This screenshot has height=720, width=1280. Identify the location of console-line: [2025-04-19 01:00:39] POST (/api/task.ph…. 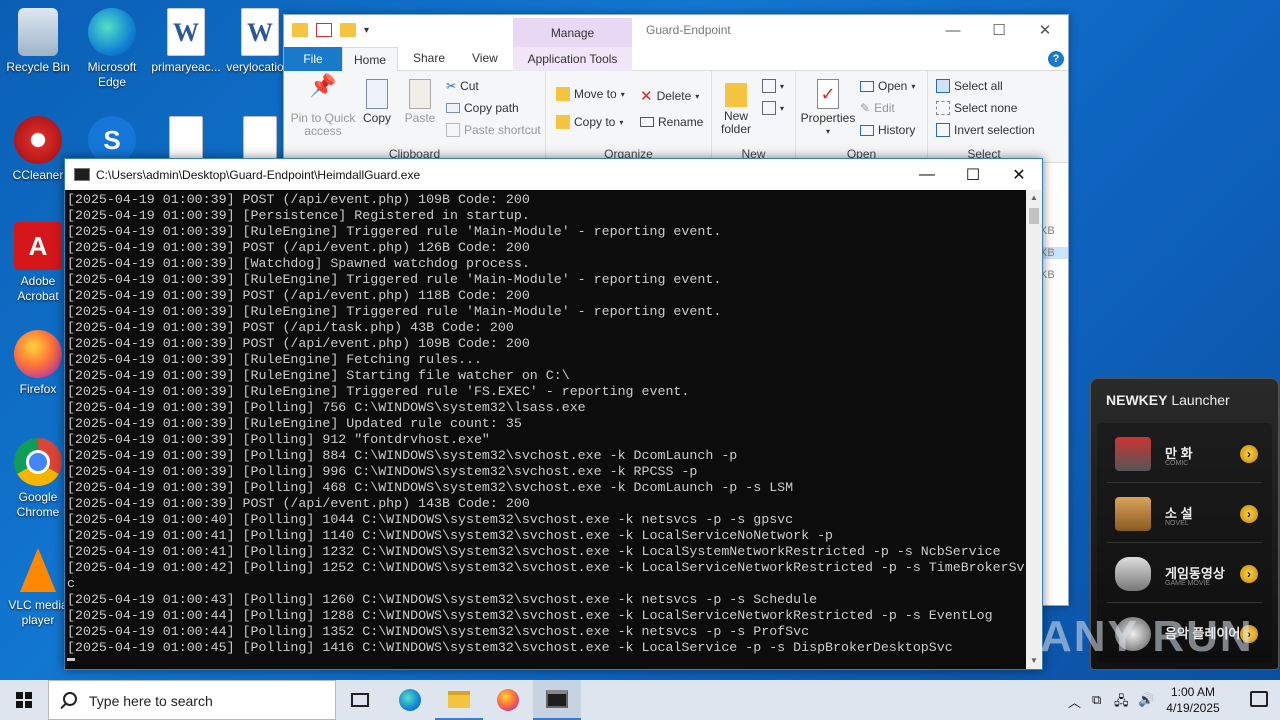
(290, 327).